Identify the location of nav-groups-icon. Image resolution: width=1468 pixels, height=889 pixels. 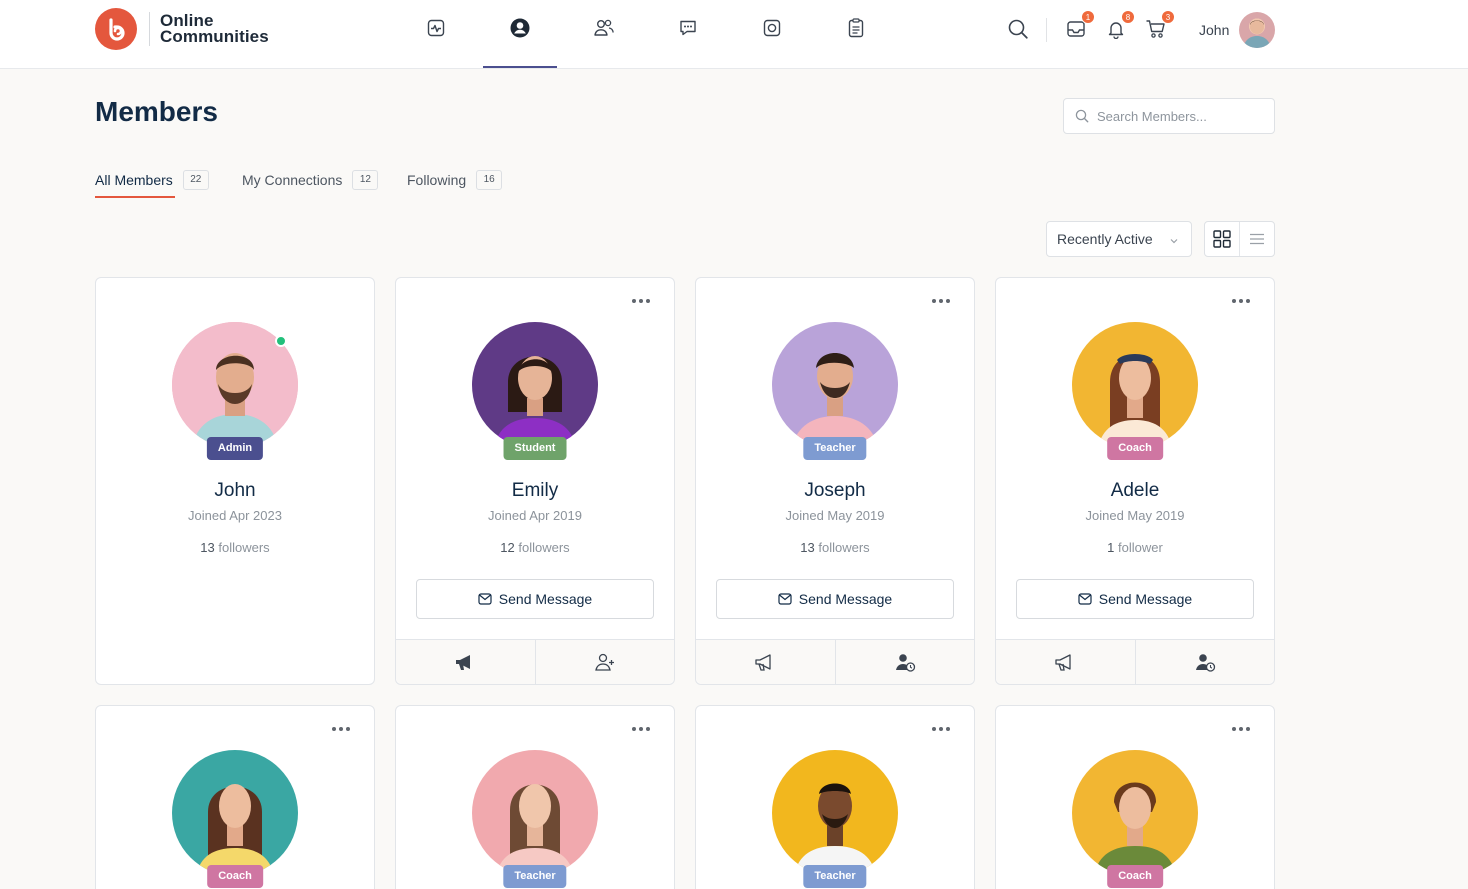
(604, 28).